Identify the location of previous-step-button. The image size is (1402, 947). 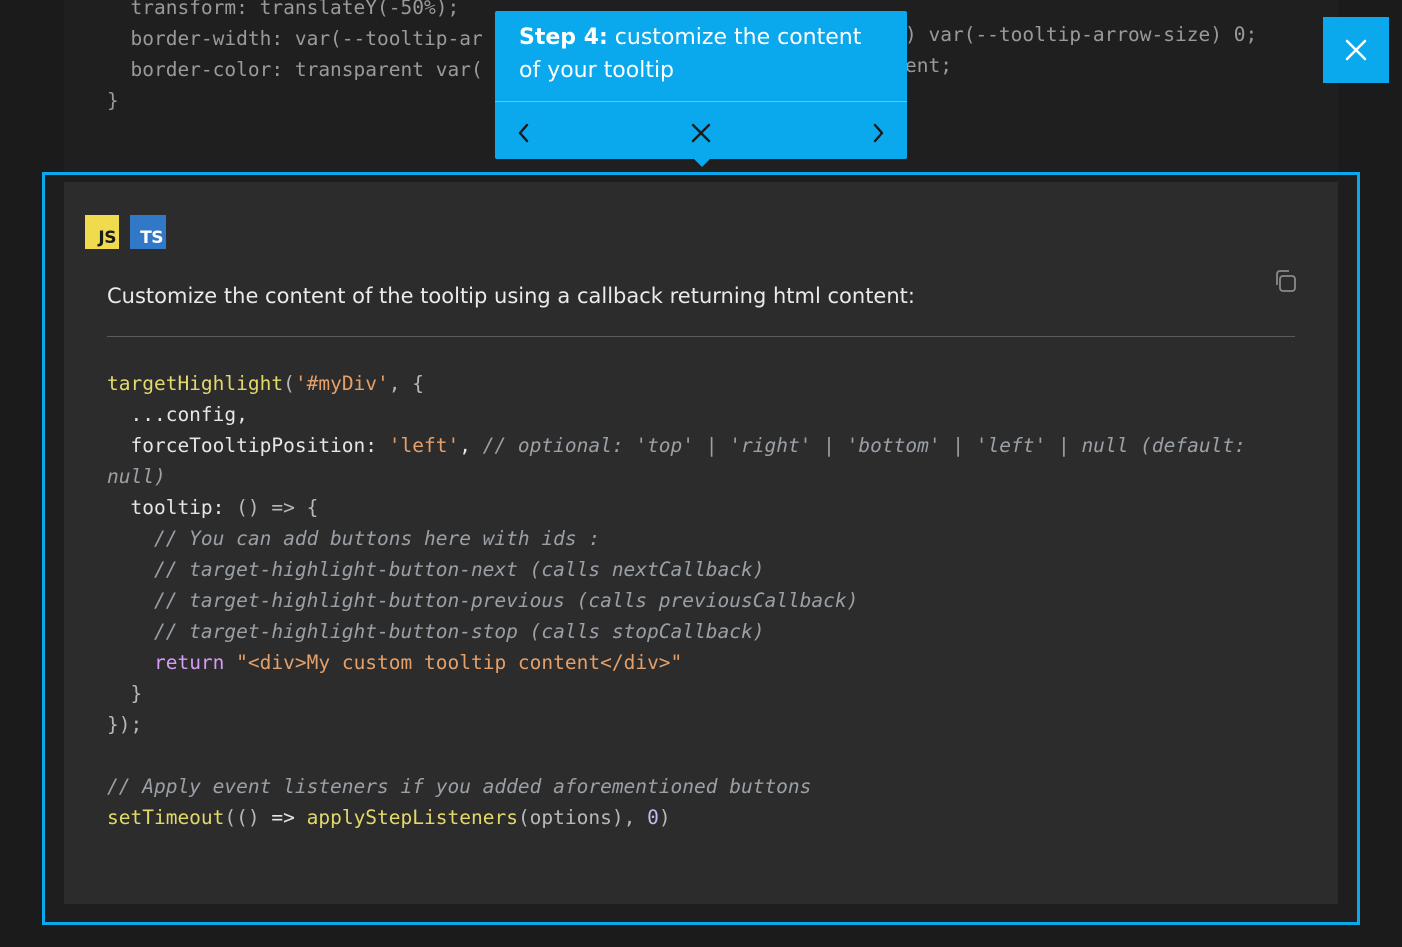
(524, 133).